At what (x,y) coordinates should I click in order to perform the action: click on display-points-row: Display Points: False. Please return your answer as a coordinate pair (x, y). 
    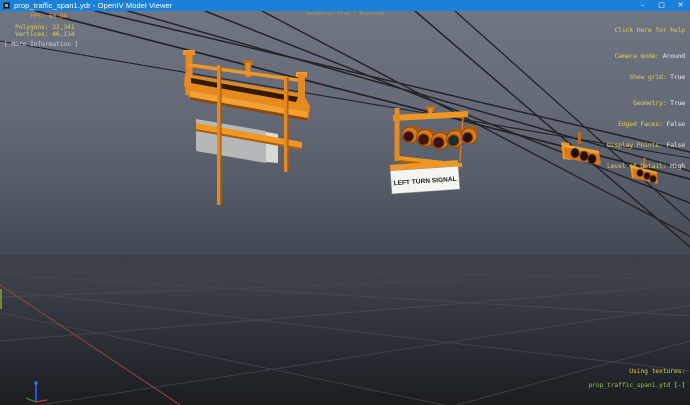
    Looking at the image, I should click on (646, 145).